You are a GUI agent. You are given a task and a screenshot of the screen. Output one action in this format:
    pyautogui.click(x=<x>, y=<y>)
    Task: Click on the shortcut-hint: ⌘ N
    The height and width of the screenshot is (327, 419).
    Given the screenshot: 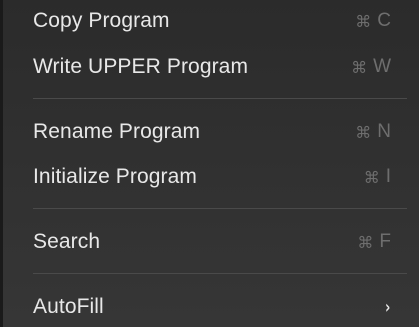 What is the action you would take?
    pyautogui.click(x=373, y=132)
    